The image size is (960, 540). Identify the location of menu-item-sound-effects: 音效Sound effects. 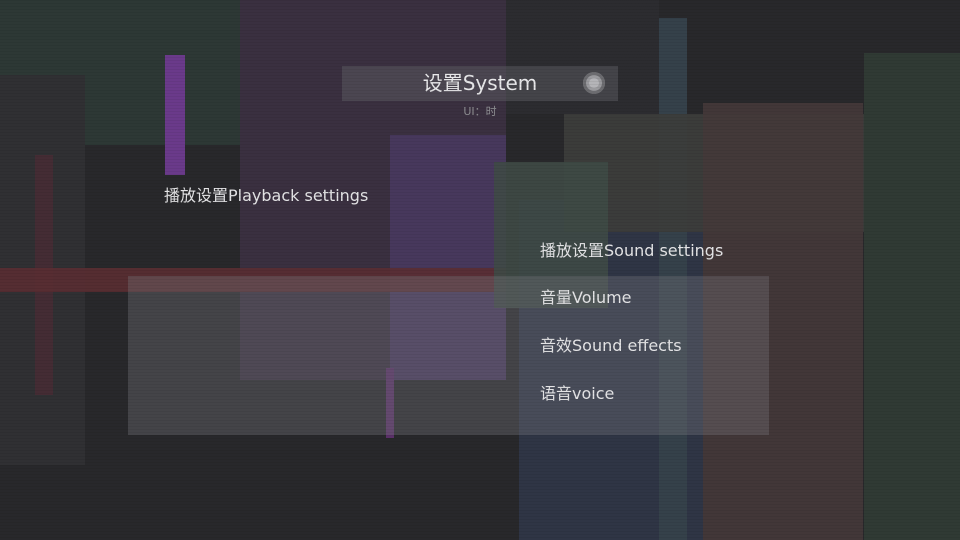
(611, 344).